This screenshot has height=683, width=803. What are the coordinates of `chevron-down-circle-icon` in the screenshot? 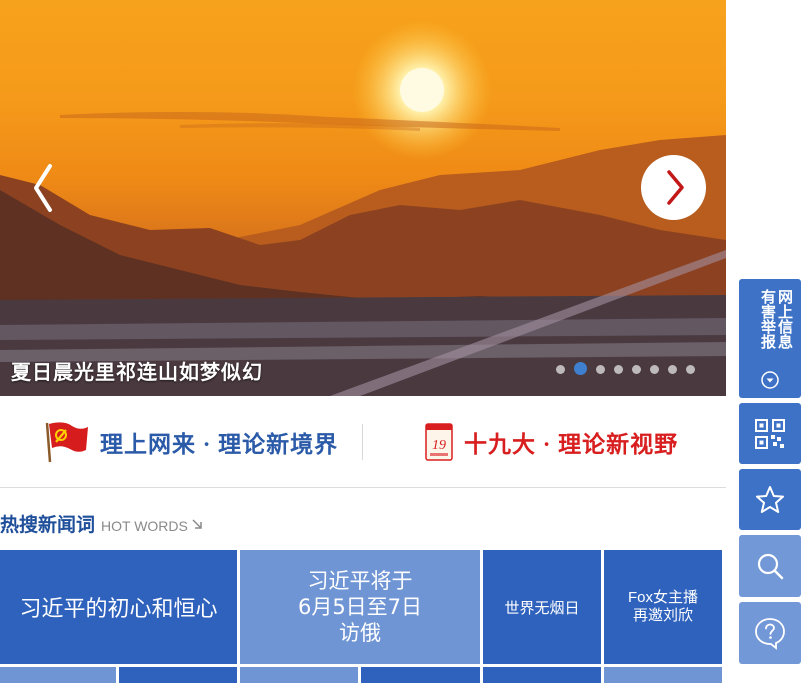 It's located at (770, 380).